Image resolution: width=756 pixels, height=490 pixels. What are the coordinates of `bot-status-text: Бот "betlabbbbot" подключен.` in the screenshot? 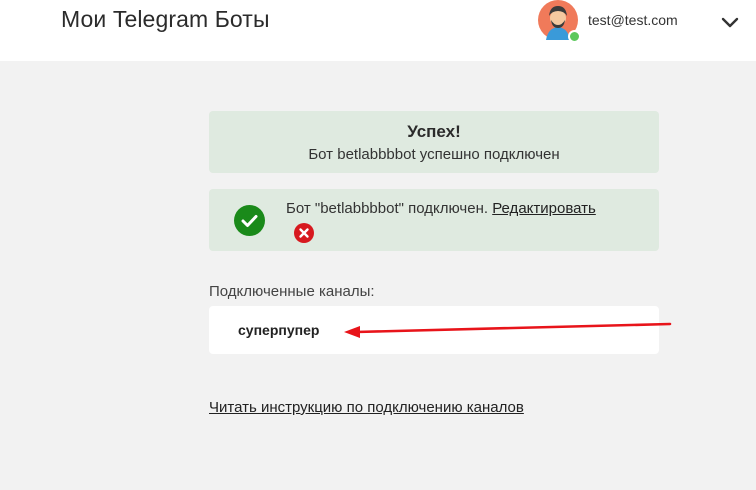 It's located at (387, 208).